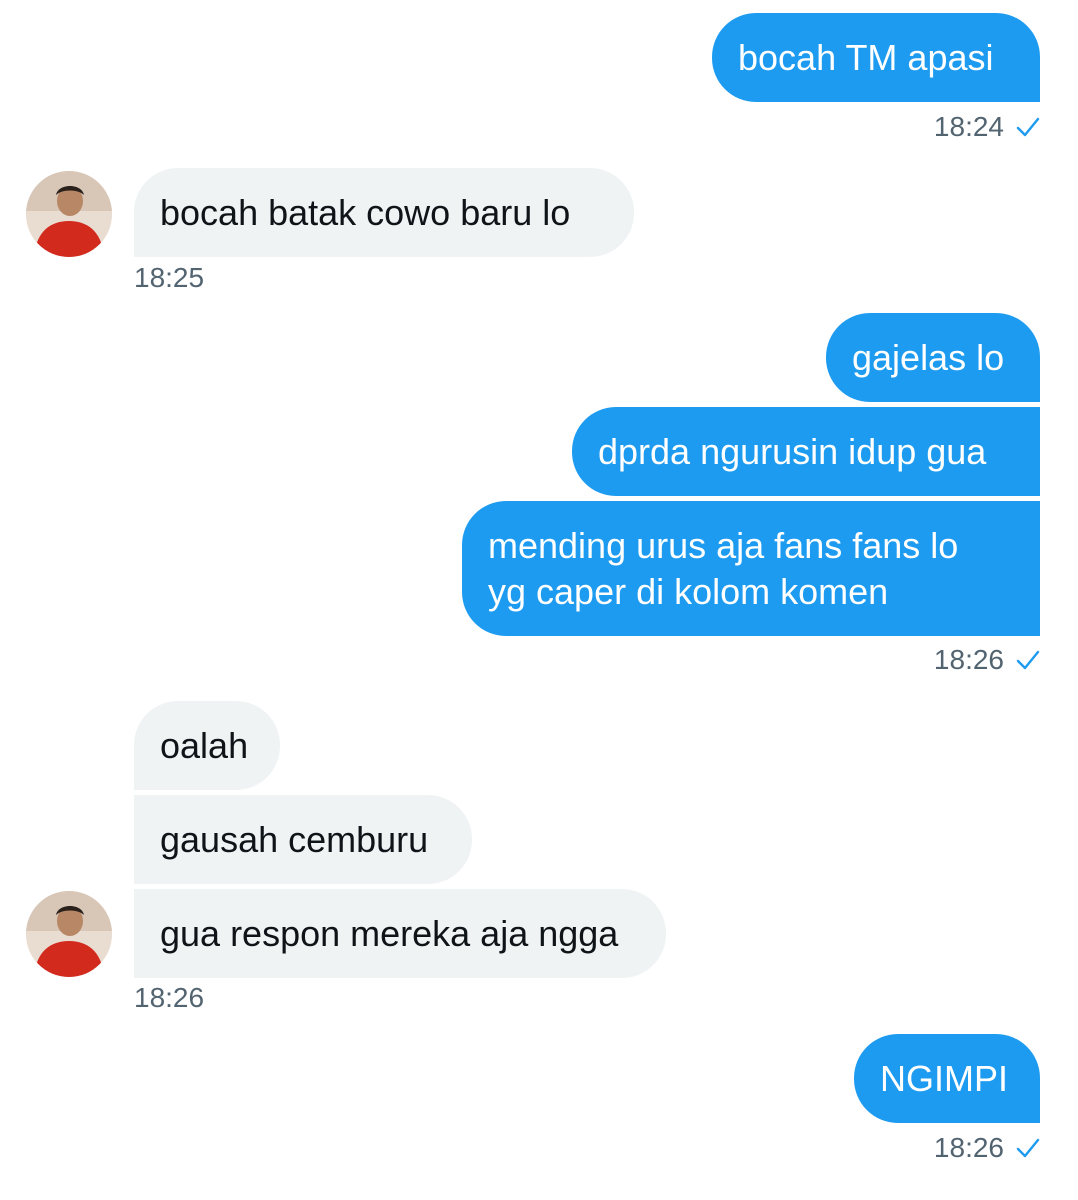  What do you see at coordinates (294, 839) in the screenshot?
I see `message-text: gausah cemburu` at bounding box center [294, 839].